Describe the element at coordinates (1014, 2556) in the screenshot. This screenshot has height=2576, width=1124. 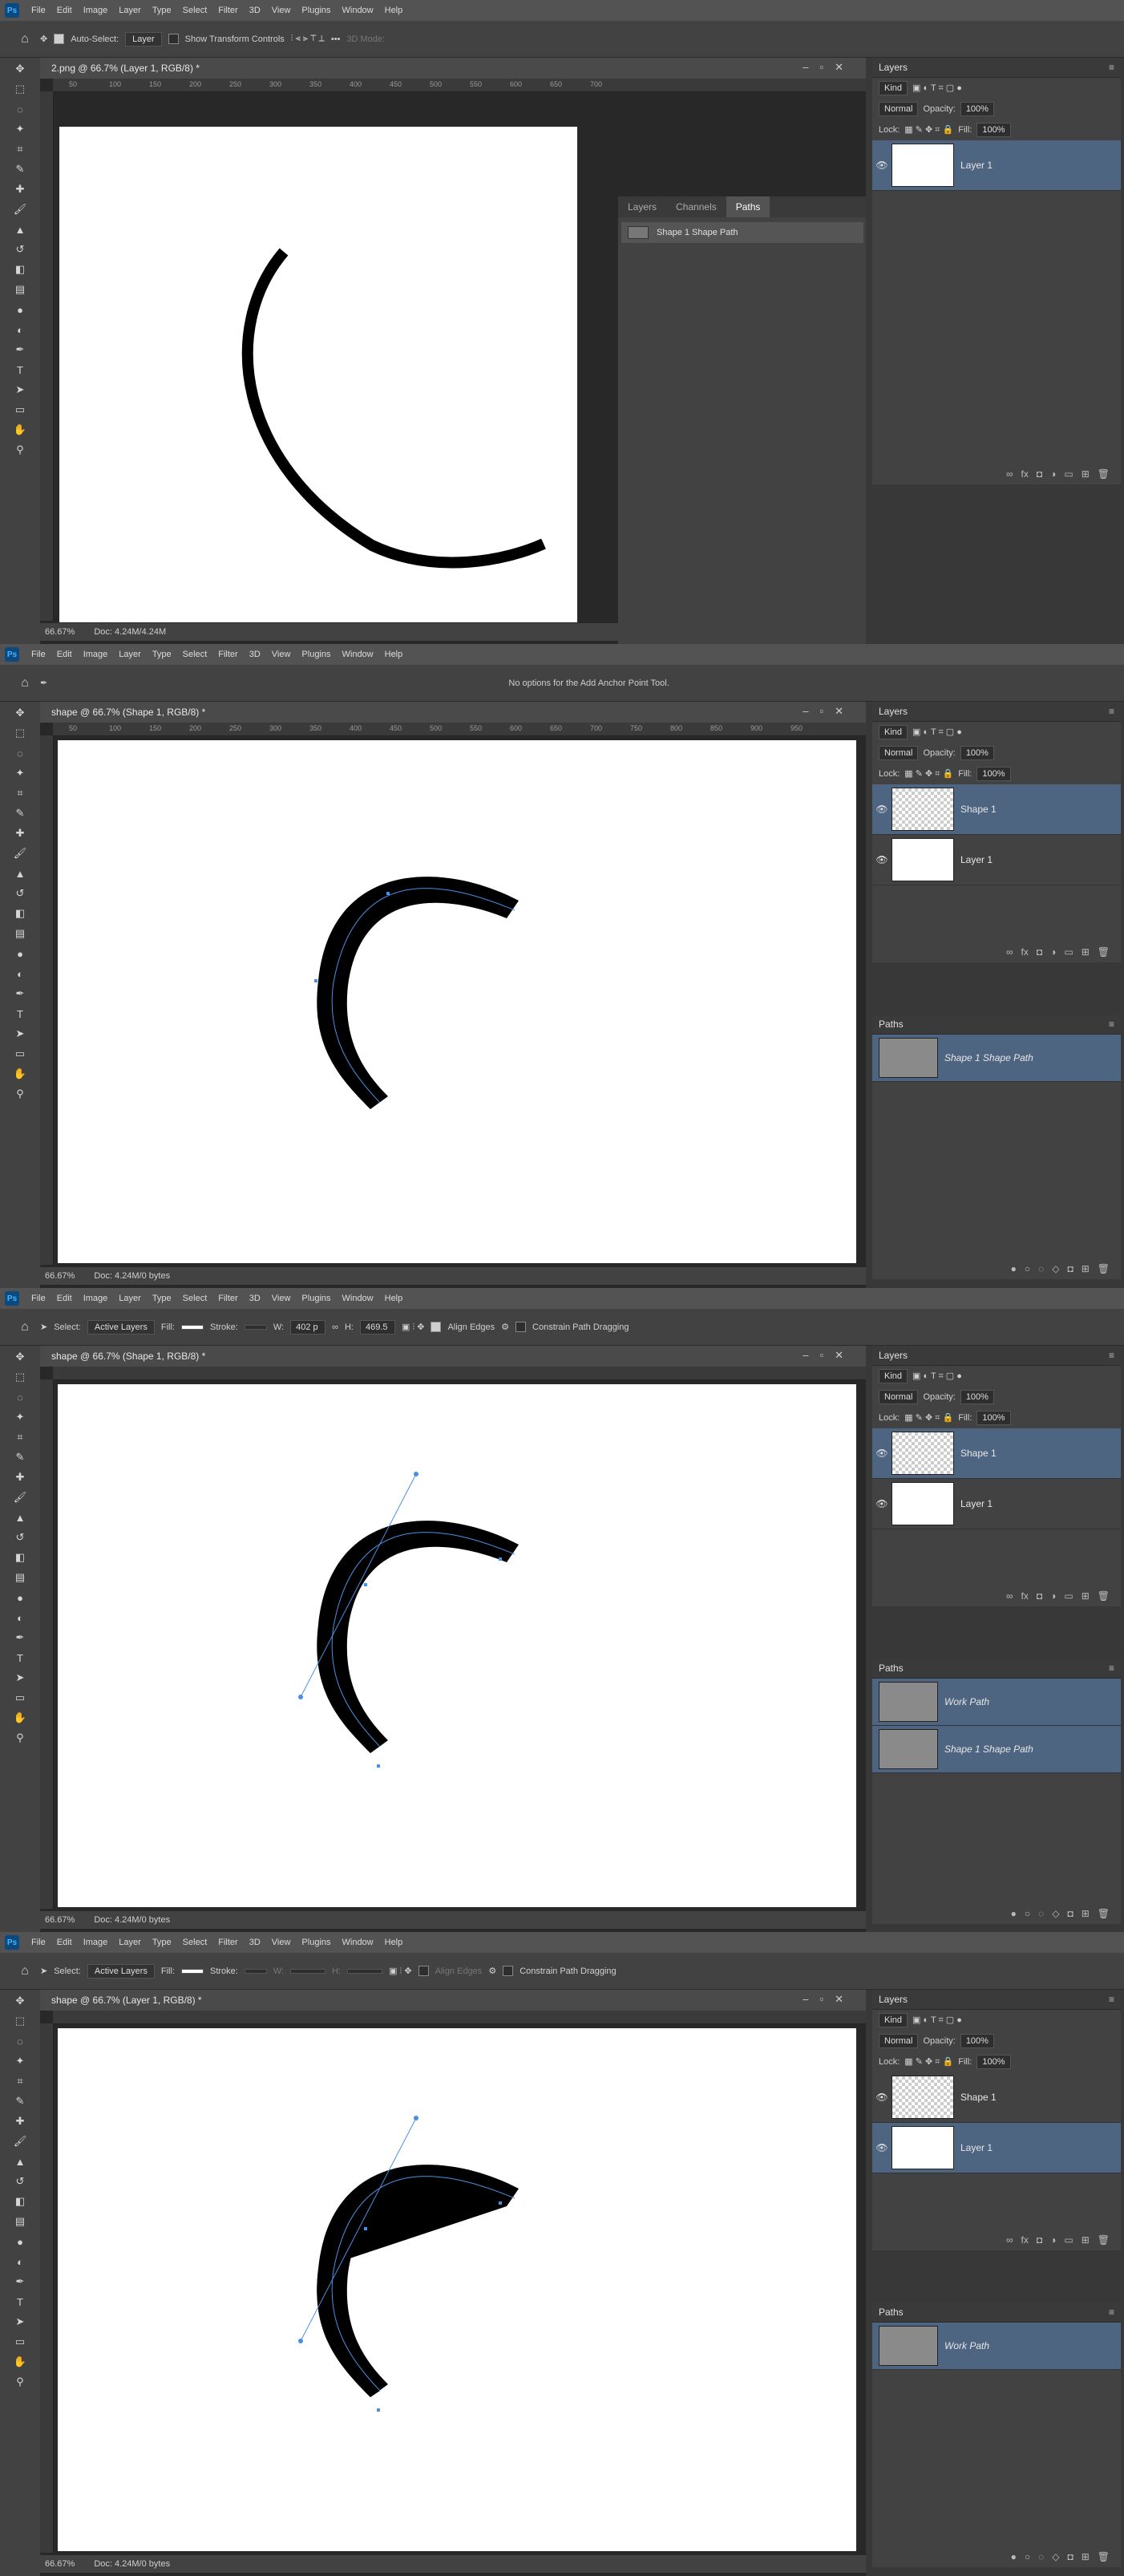
I see `fill-path-icon: ●` at that location.